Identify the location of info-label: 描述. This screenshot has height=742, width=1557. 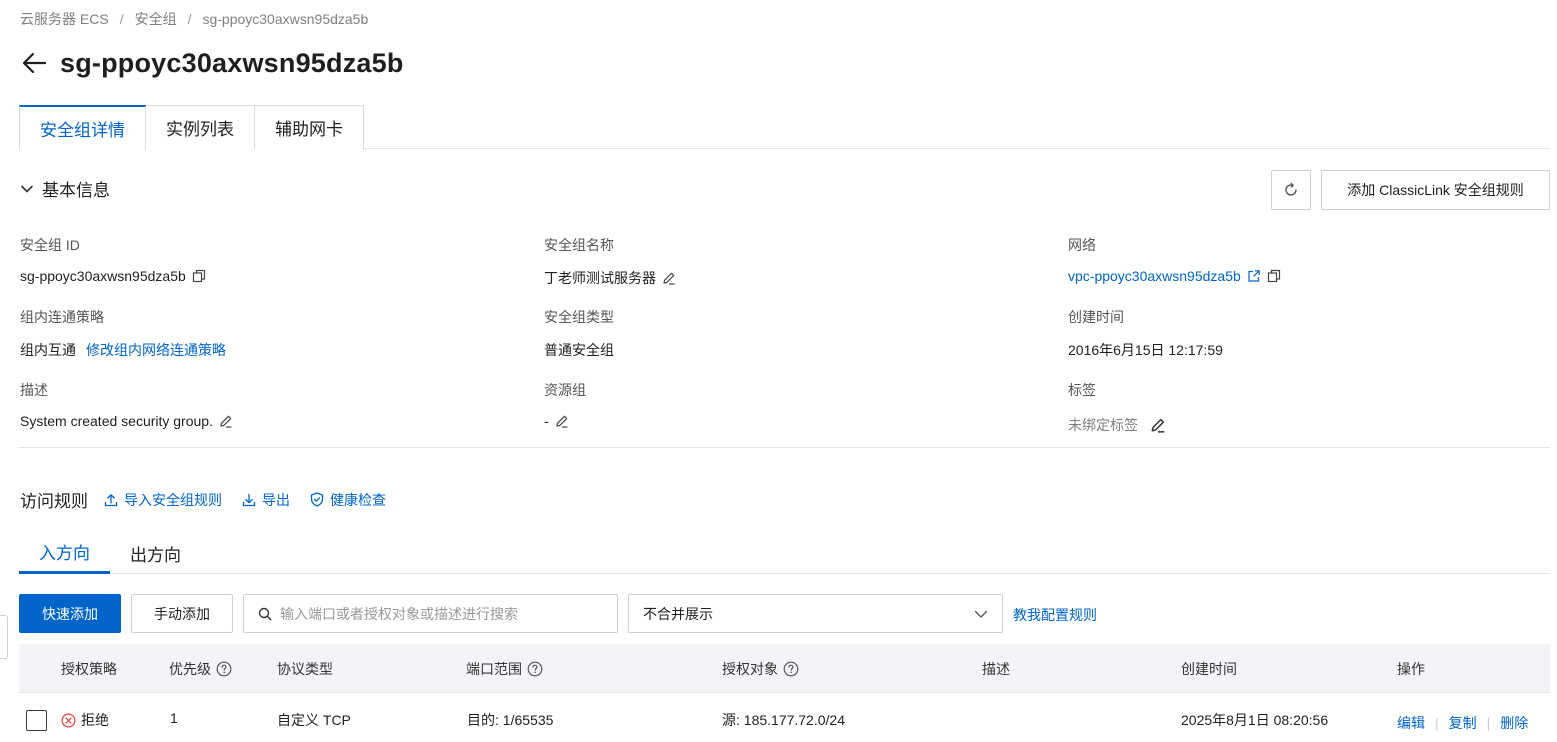
(34, 390).